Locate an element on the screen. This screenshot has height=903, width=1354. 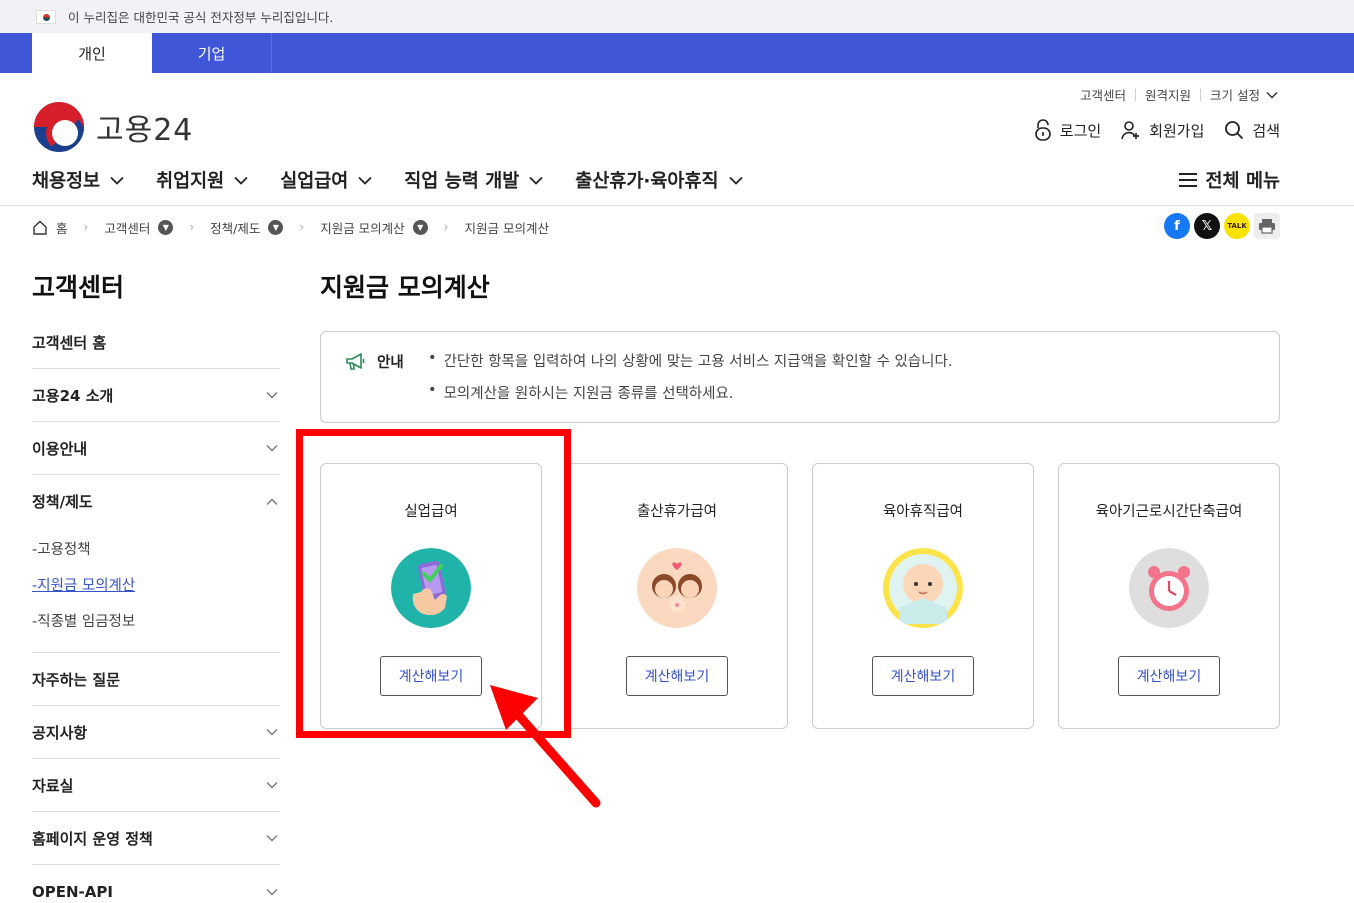
sidebar-sub-item-wage-info: -직종별 임금정보 is located at coordinates (156, 620).